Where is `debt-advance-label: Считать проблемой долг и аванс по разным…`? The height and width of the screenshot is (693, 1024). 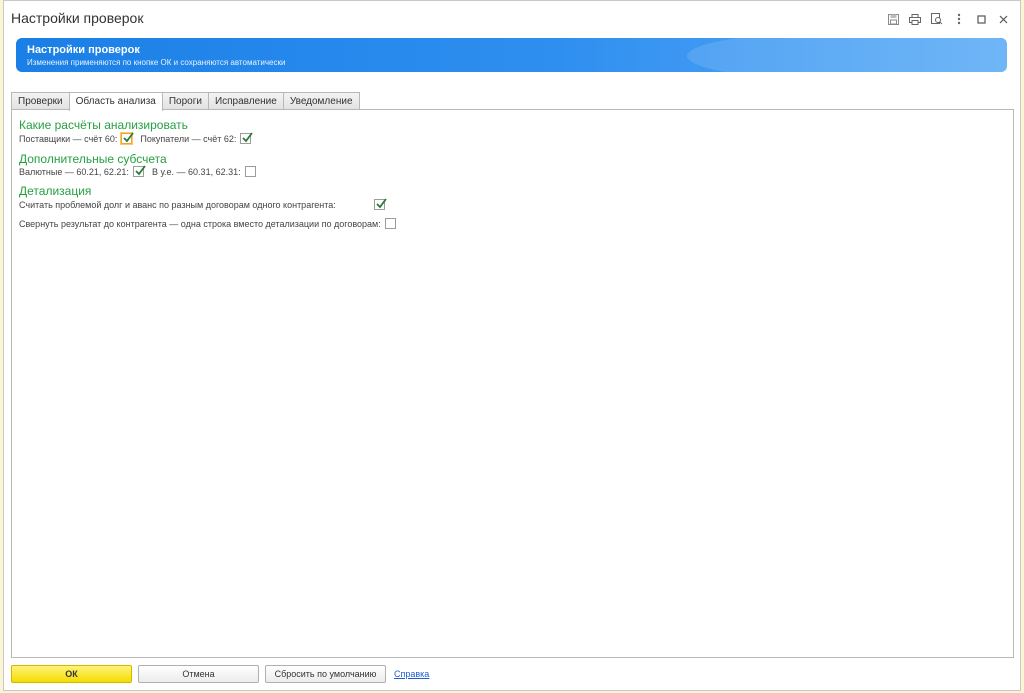 debt-advance-label: Считать проблемой долг и аванс по разным… is located at coordinates (177, 204).